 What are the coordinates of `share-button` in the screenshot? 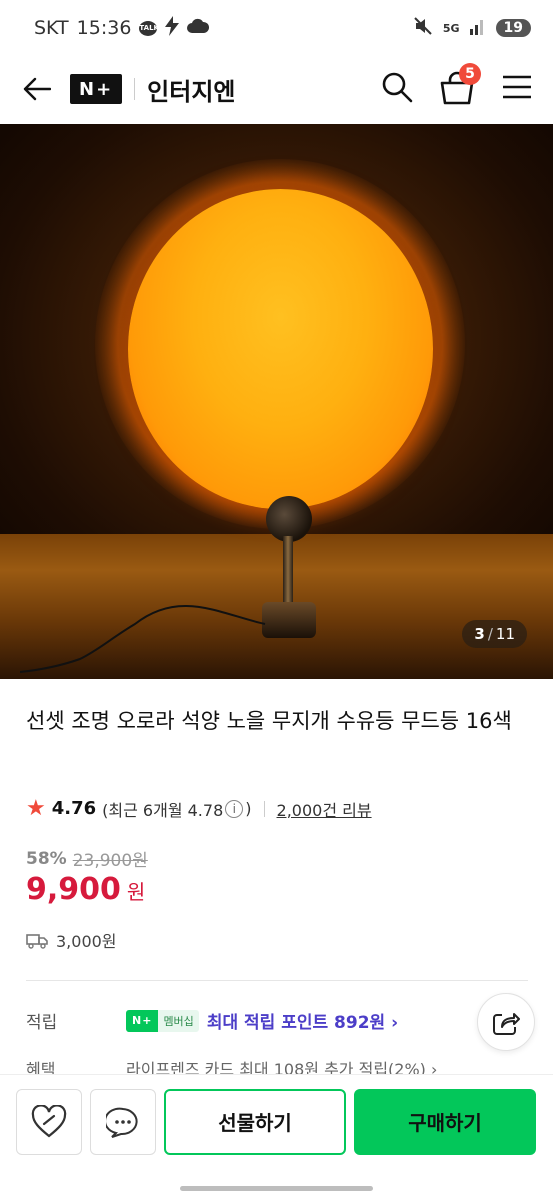 It's located at (506, 1022).